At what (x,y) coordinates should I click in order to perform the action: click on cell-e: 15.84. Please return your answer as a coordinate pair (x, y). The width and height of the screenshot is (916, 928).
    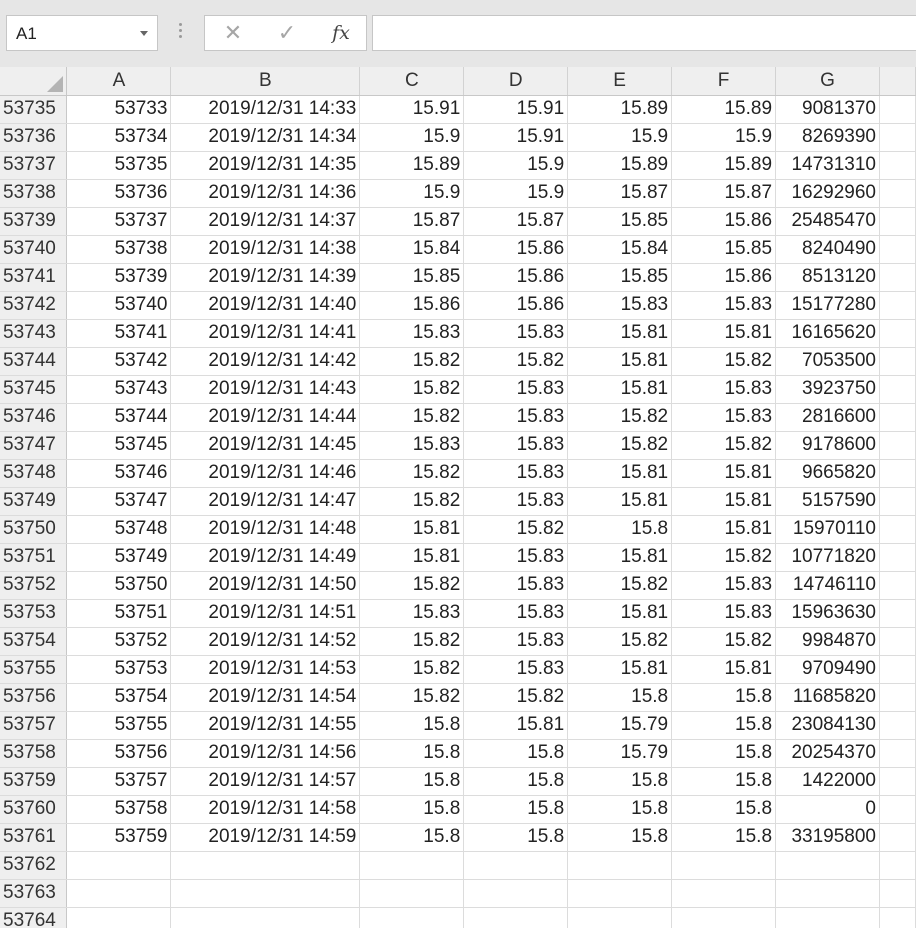
    Looking at the image, I should click on (620, 249).